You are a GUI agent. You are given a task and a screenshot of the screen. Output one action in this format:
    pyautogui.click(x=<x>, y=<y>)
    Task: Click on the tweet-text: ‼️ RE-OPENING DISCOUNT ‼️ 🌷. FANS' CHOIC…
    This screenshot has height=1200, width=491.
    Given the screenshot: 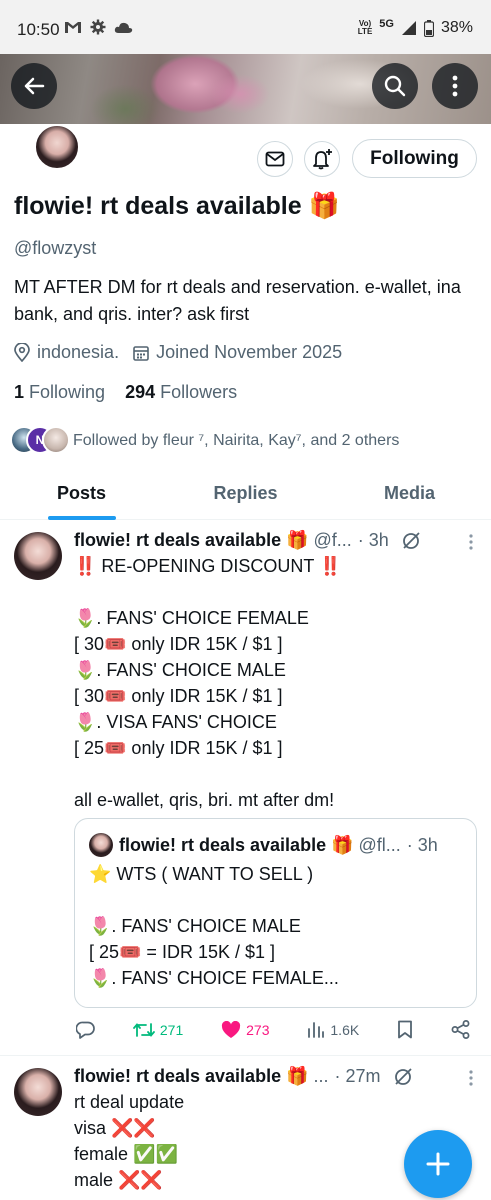 What is the action you would take?
    pyautogui.click(x=208, y=683)
    